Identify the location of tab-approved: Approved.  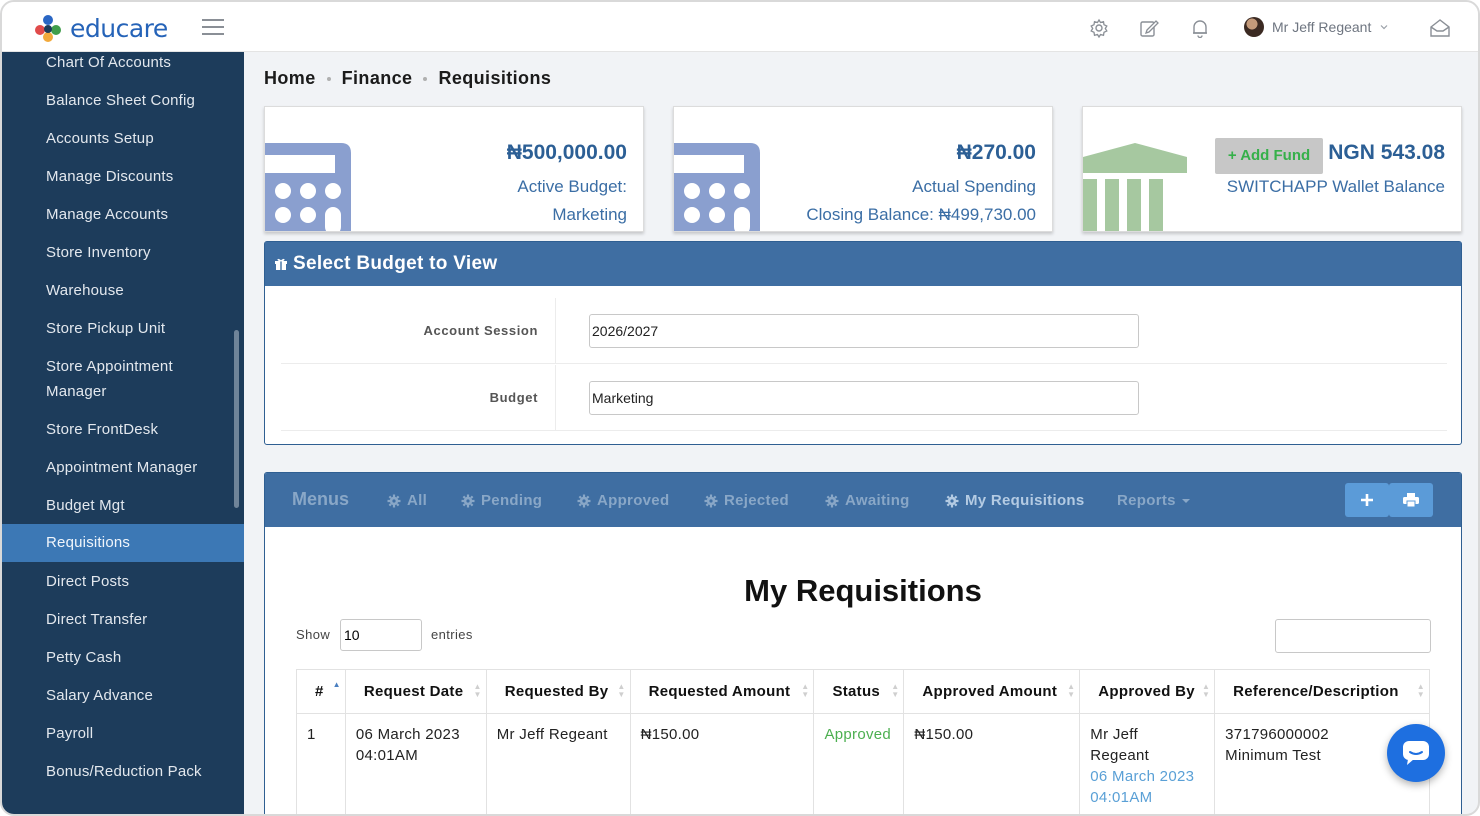
(623, 500).